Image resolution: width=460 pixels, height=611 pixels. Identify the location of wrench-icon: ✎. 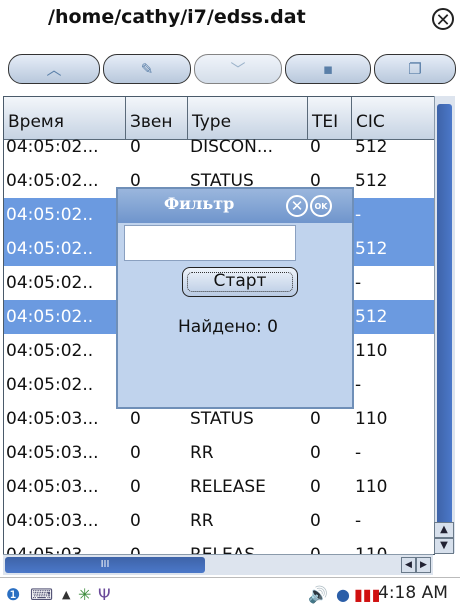
(147, 69).